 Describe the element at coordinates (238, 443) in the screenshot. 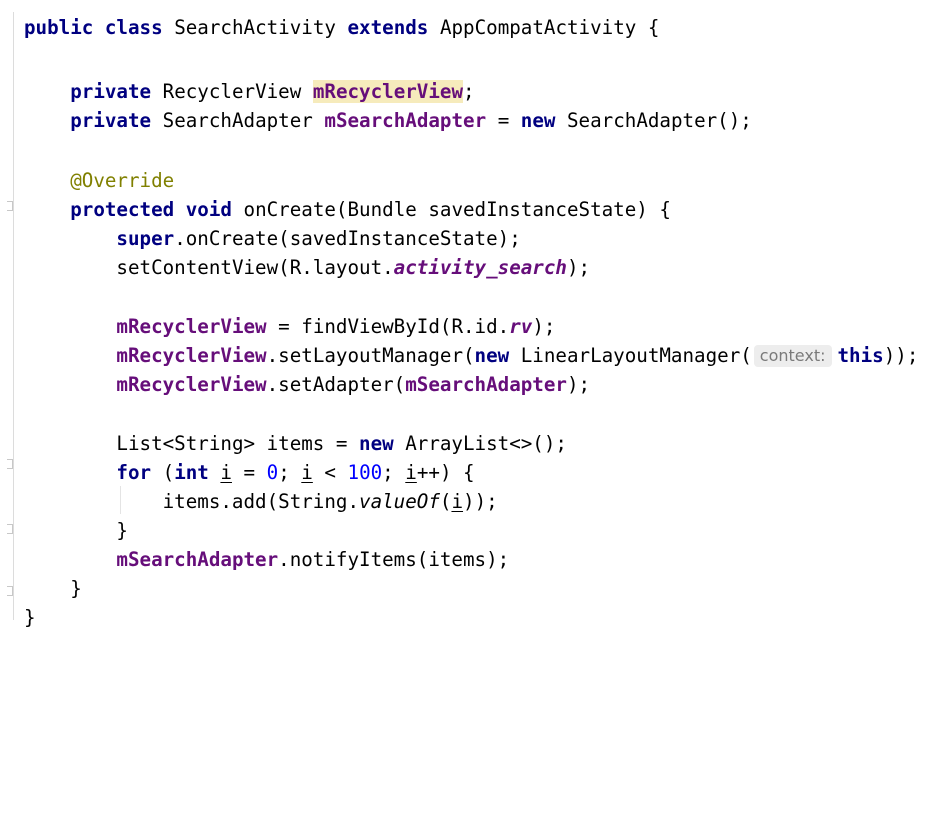

I see `code-text: List<String> items =` at that location.